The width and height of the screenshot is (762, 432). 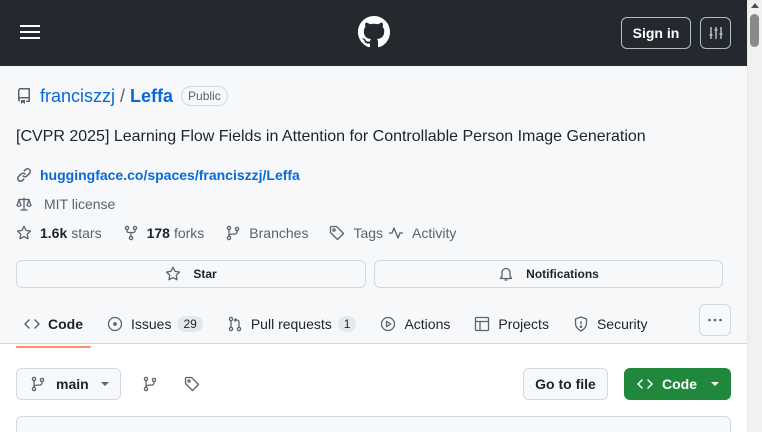 What do you see at coordinates (754, 30) in the screenshot?
I see `scrollbar-thumb` at bounding box center [754, 30].